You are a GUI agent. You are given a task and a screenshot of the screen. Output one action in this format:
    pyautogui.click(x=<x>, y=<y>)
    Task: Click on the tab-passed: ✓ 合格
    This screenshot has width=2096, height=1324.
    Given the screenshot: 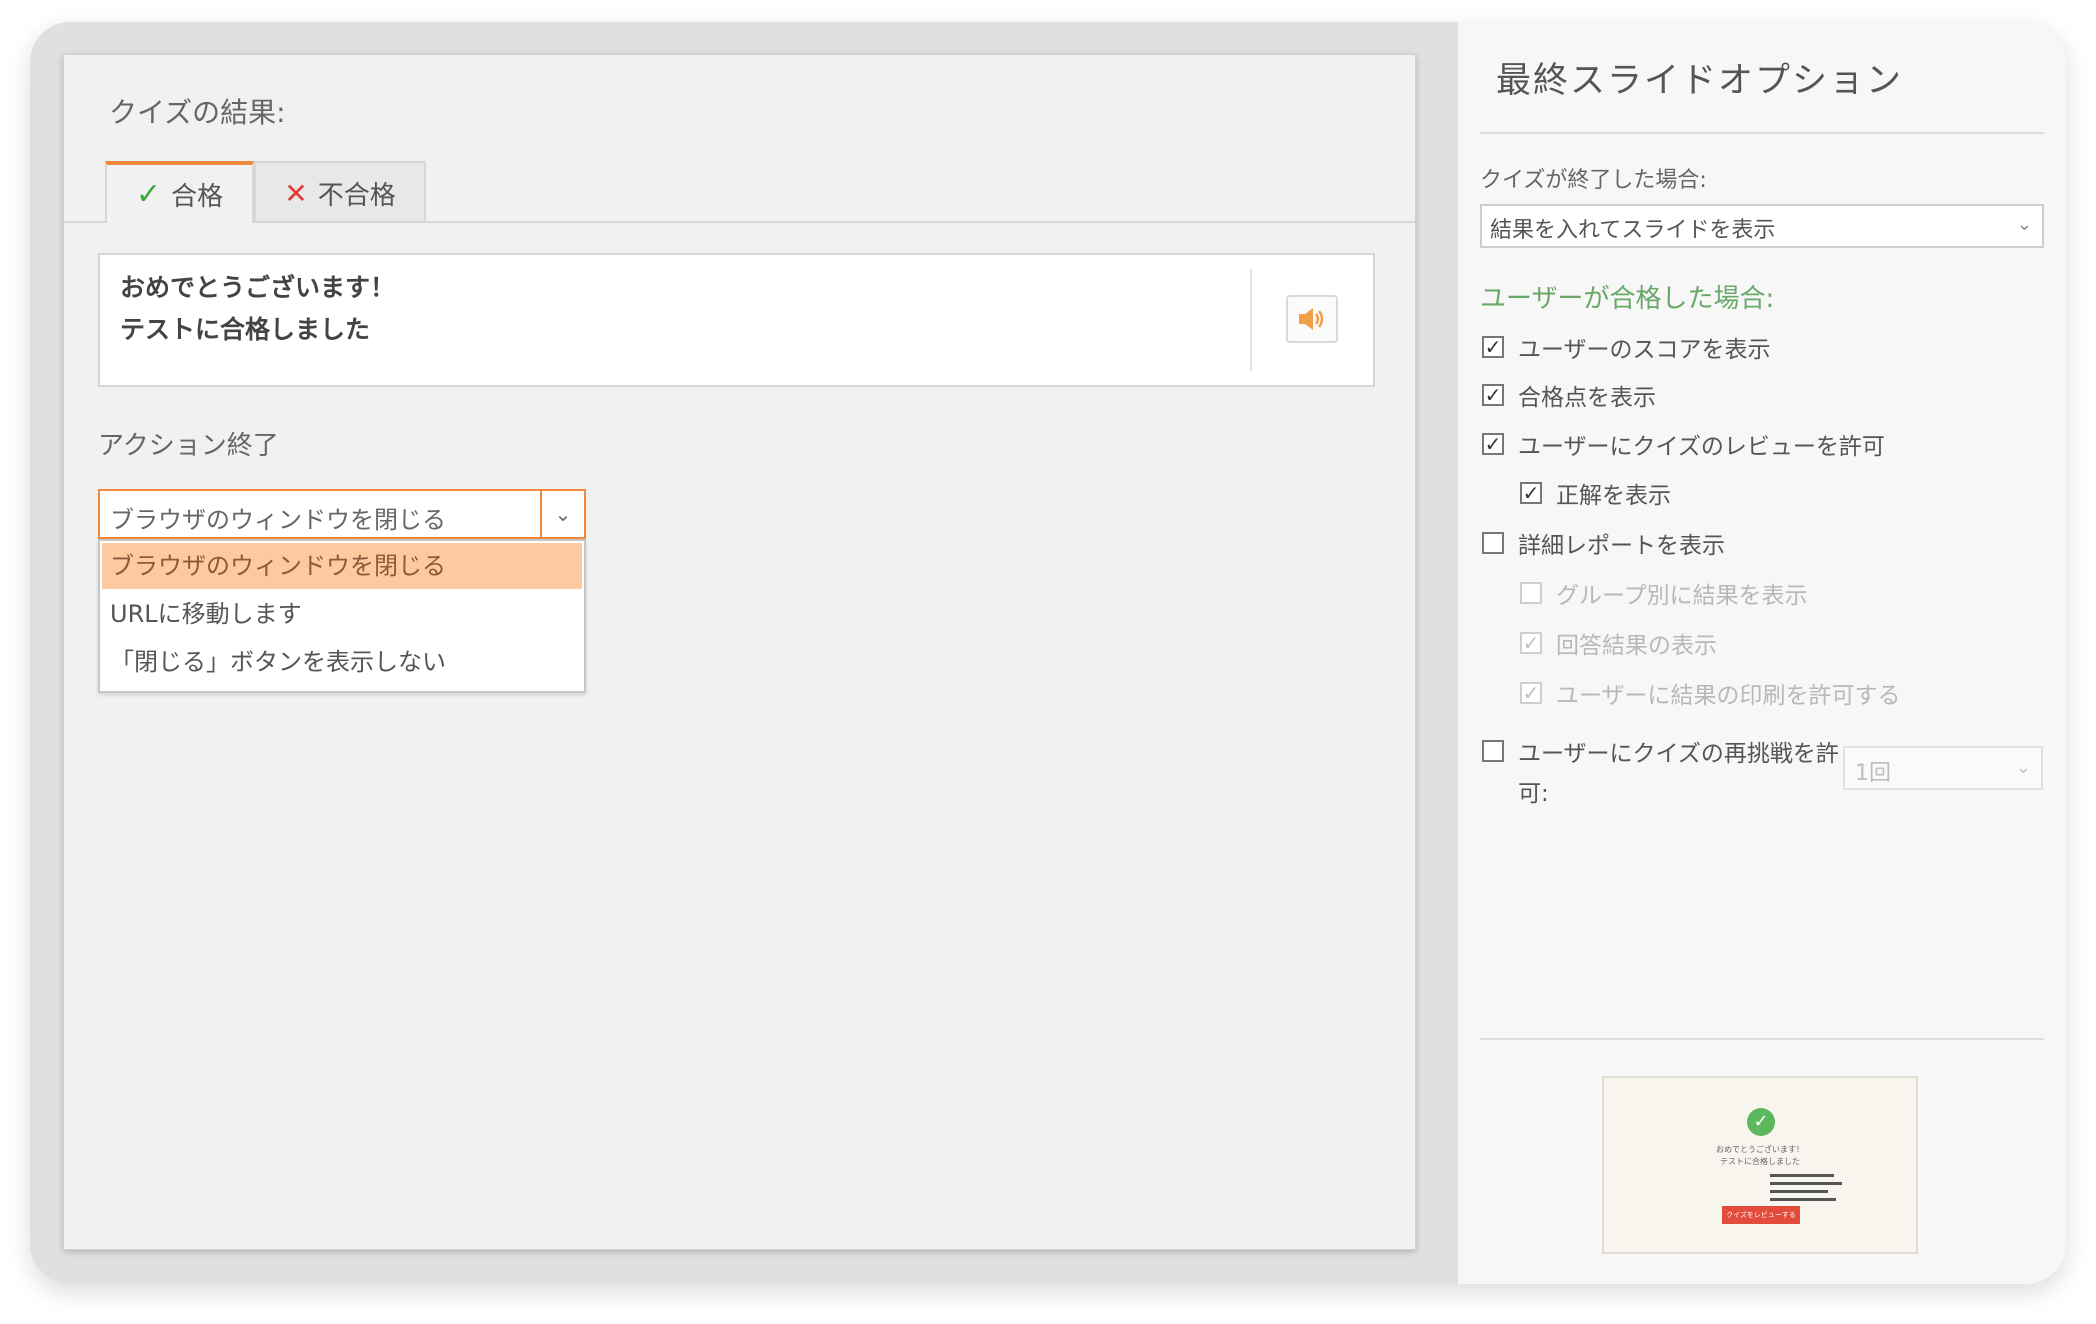 What is the action you would take?
    pyautogui.click(x=179, y=192)
    